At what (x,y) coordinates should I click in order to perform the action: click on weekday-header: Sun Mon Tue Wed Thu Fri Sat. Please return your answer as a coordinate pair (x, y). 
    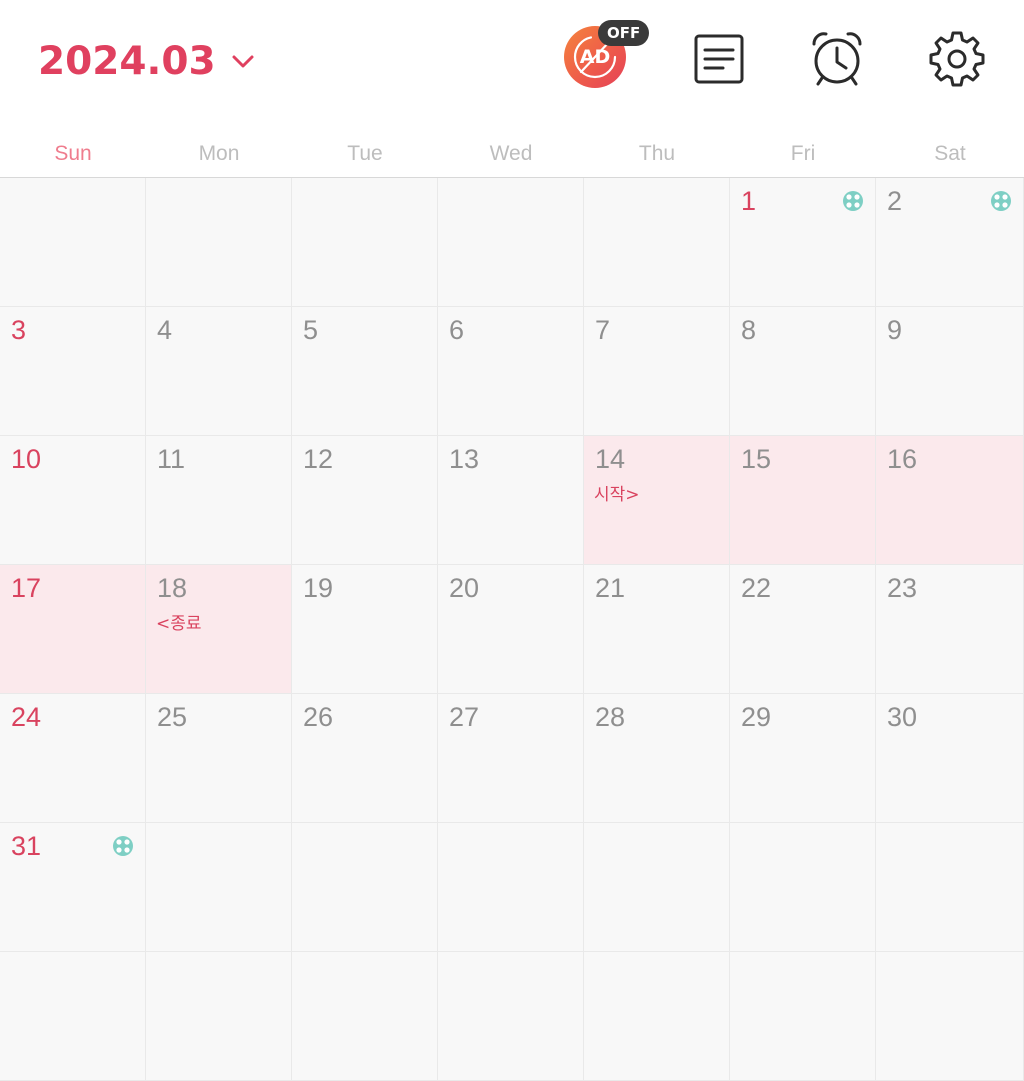
    Looking at the image, I should click on (512, 154).